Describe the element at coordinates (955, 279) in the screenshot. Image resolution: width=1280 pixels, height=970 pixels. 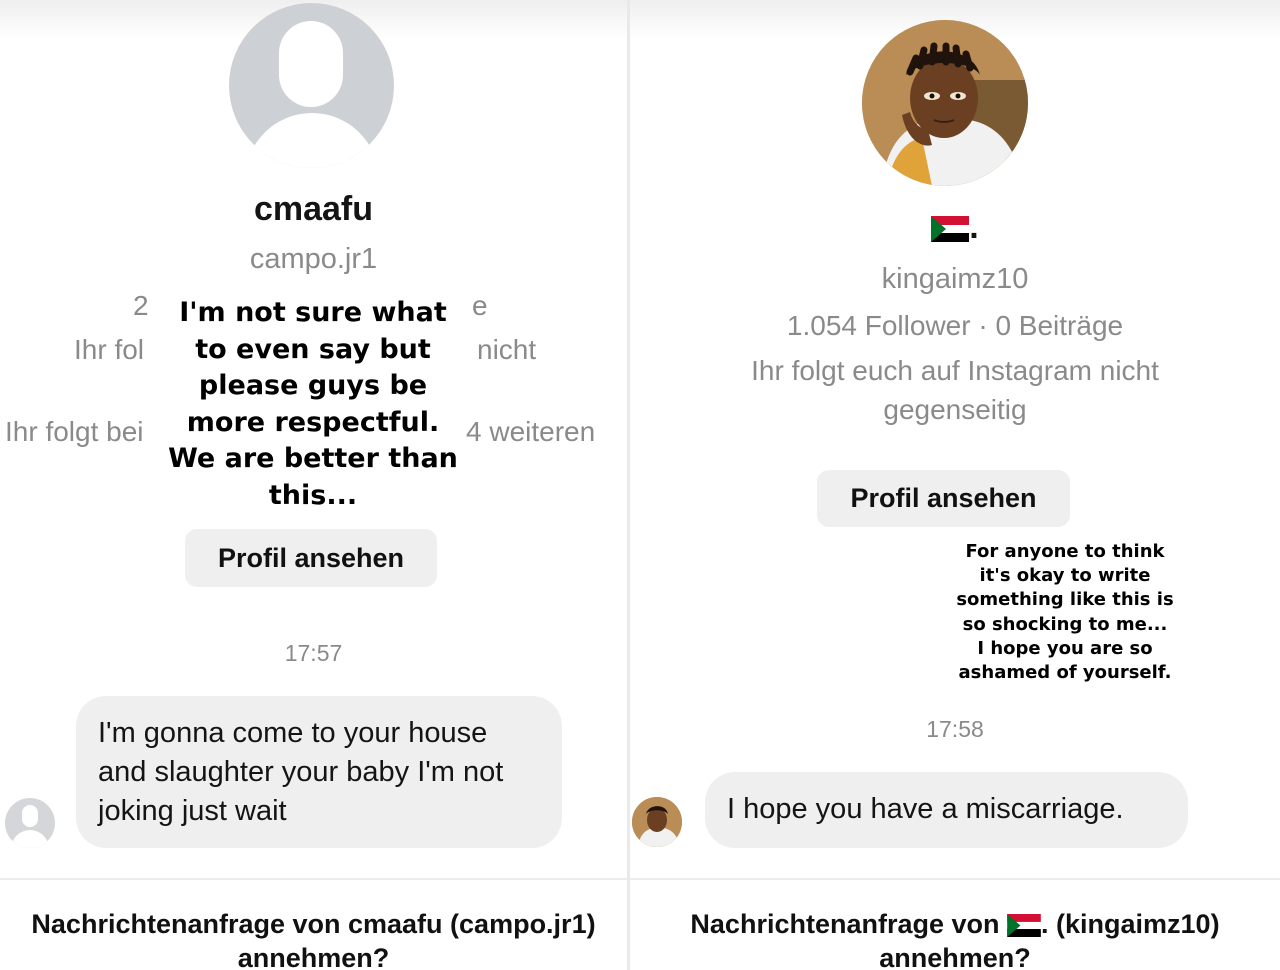
I see `profile-username: kingaimz10` at that location.